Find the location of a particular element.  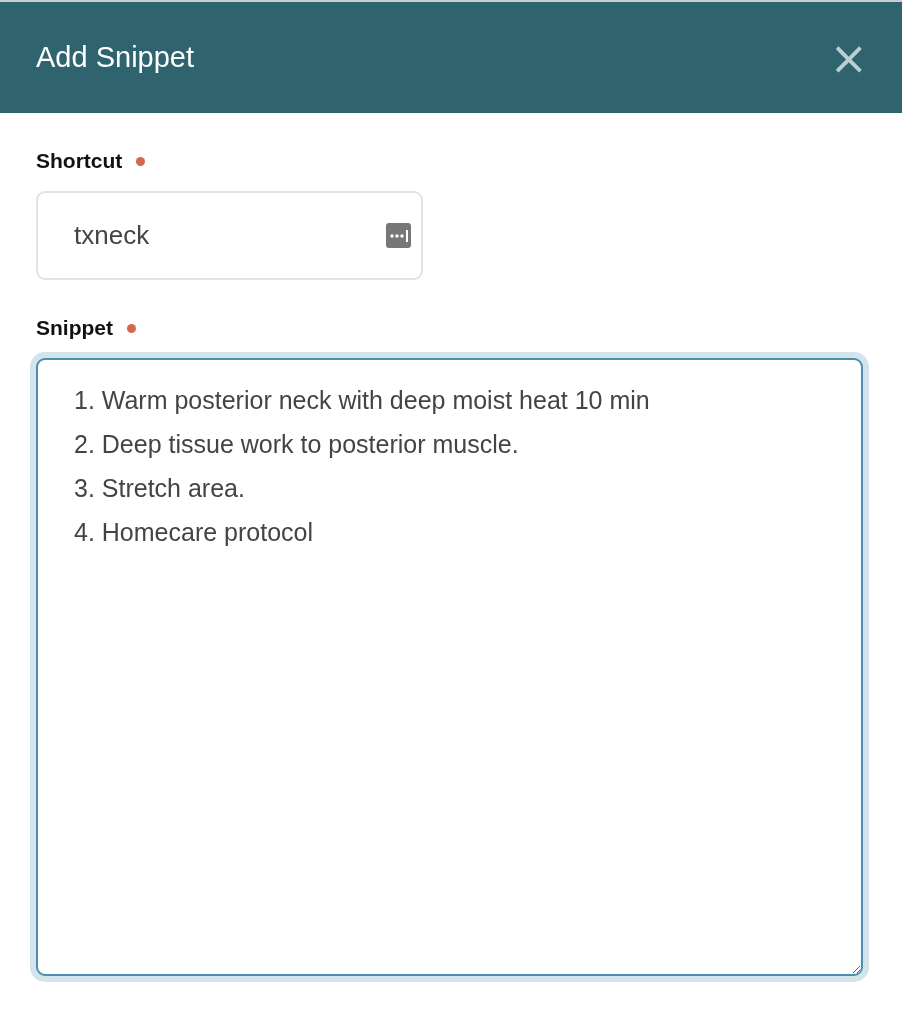

close-button: × is located at coordinates (848, 57).